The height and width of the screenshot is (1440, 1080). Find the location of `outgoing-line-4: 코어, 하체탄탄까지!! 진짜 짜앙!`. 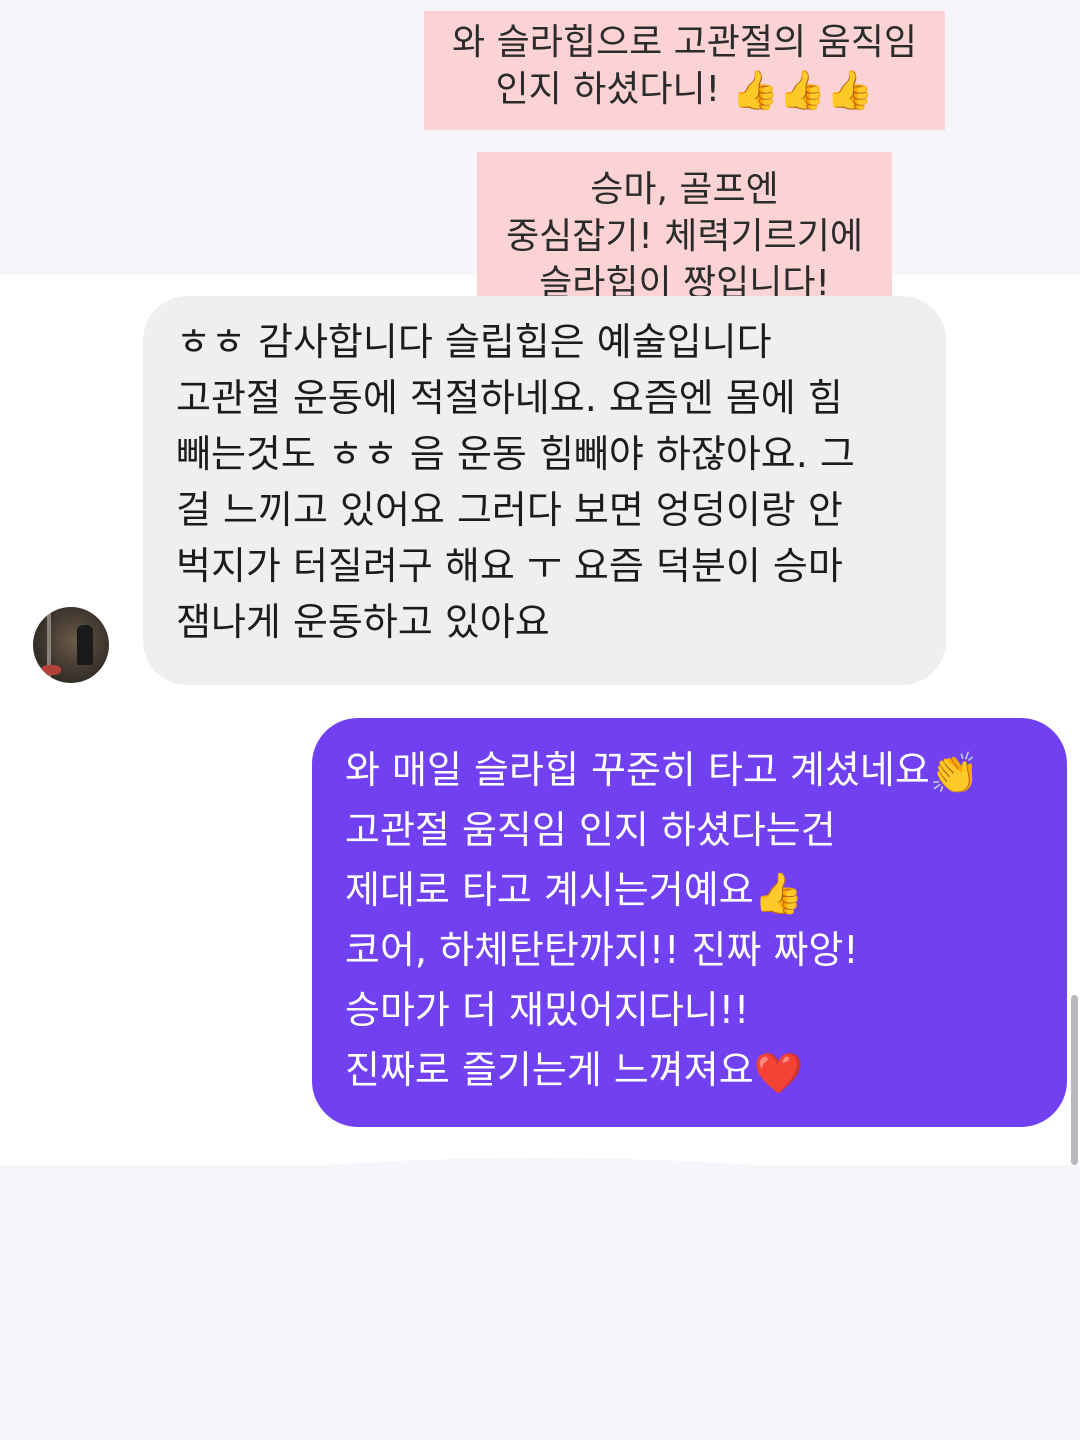

outgoing-line-4: 코어, 하체탄탄까지!! 진짜 짜앙! is located at coordinates (602, 950).